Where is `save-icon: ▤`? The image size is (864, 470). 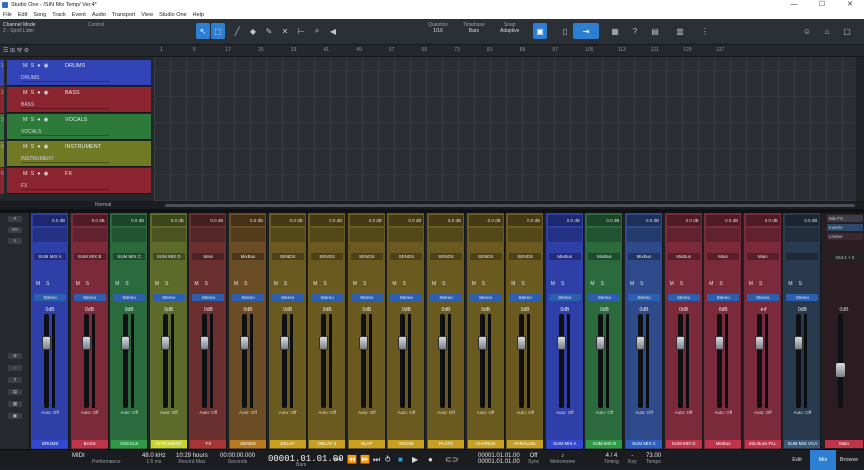
save-icon: ▤ is located at coordinates (655, 31).